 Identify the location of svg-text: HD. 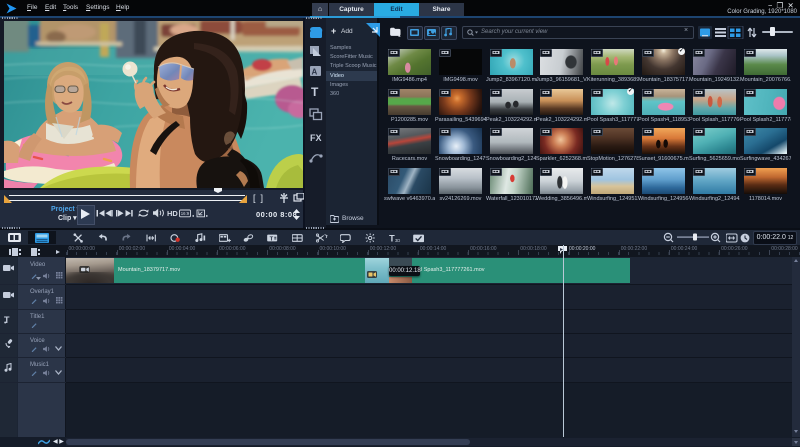
(172, 213).